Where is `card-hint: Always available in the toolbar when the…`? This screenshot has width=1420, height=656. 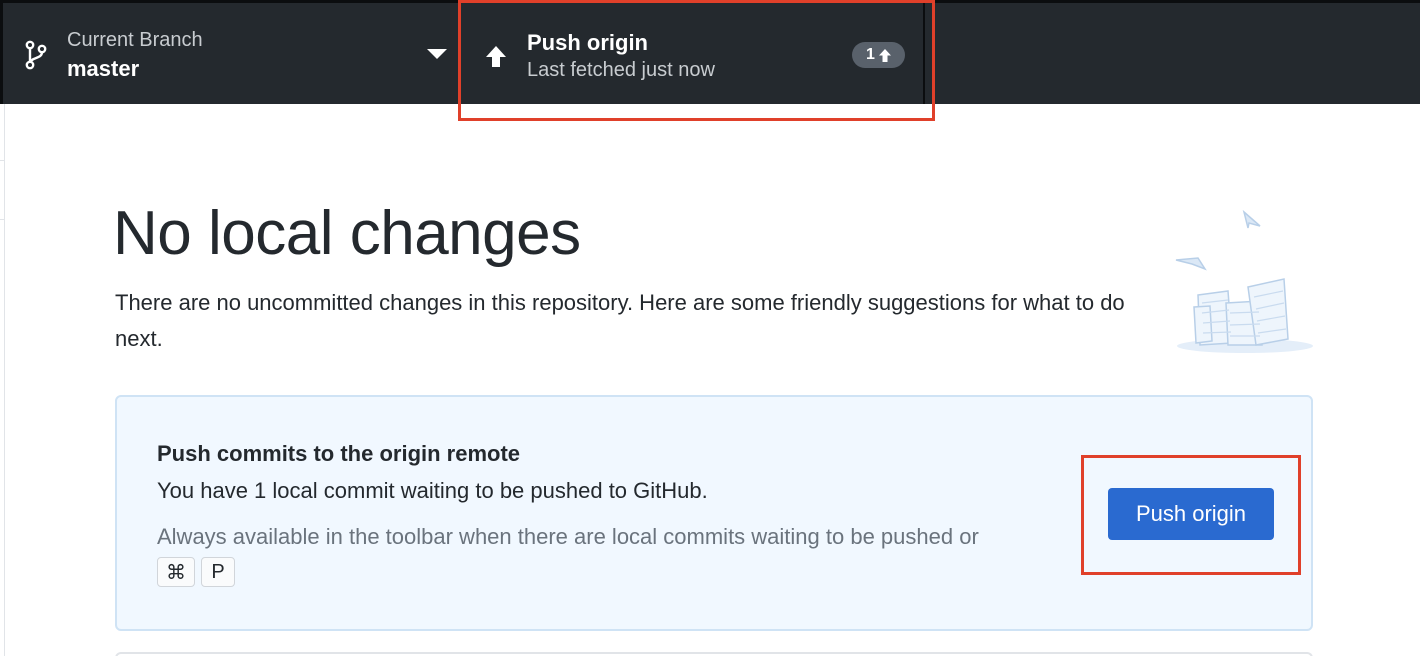 card-hint: Always available in the toolbar when the… is located at coordinates (568, 536).